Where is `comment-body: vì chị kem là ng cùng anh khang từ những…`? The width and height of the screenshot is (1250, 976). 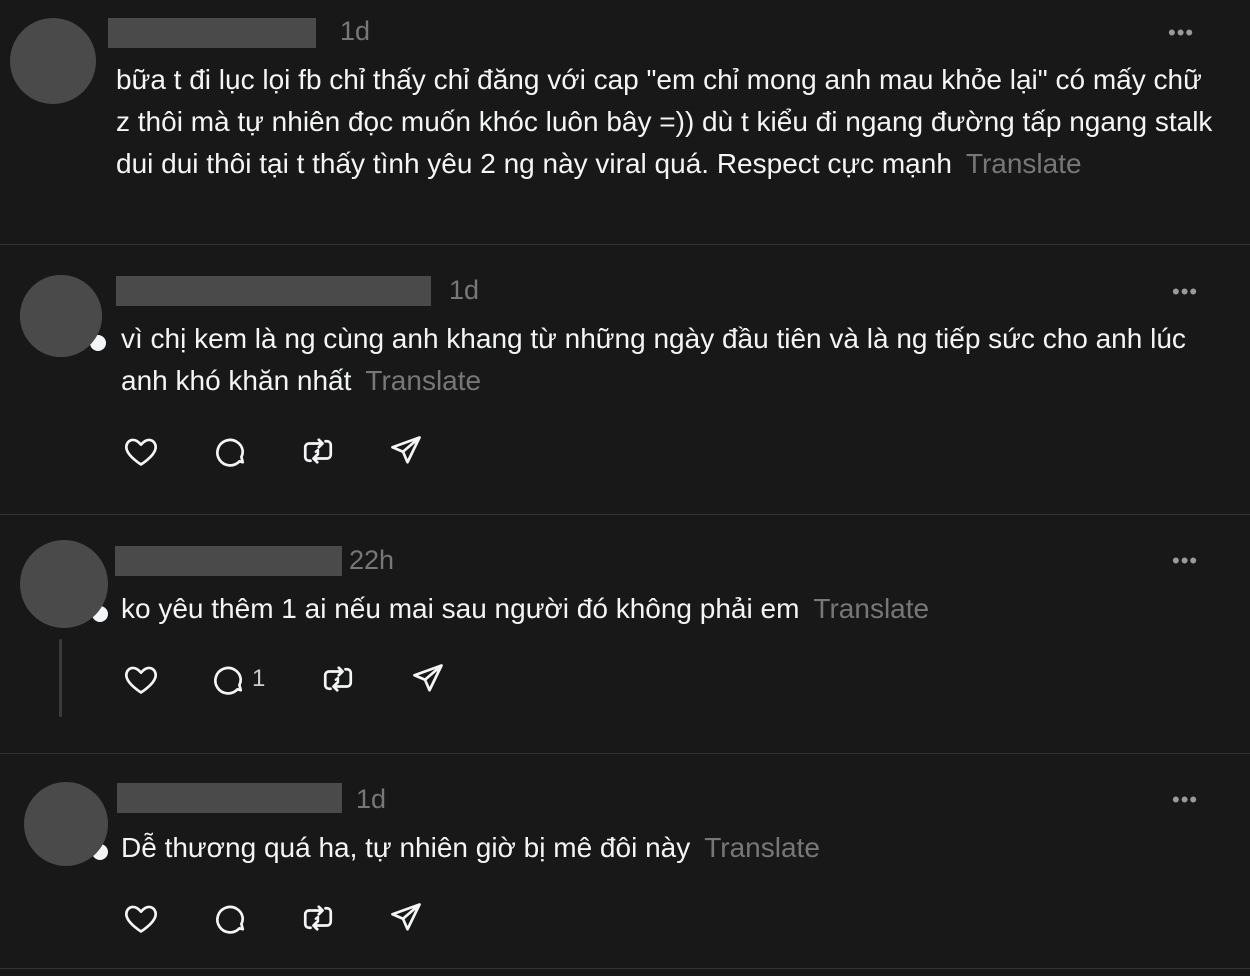
comment-body: vì chị kem là ng cùng anh khang từ những… is located at coordinates (653, 359).